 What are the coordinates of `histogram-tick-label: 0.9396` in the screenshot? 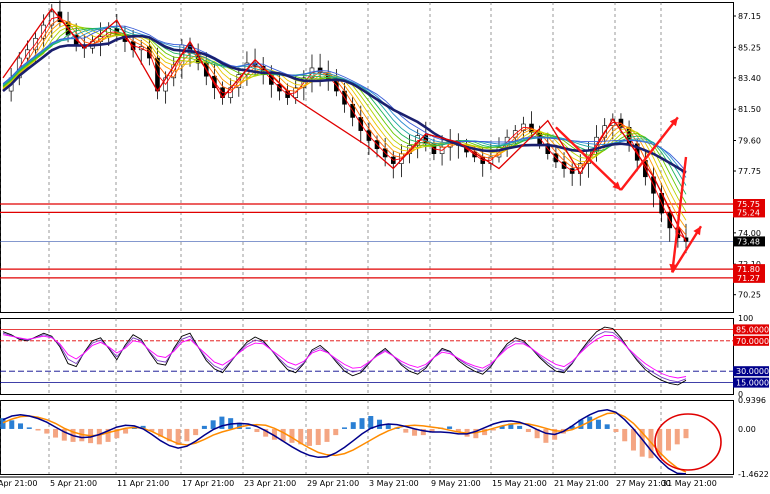 It's located at (752, 400).